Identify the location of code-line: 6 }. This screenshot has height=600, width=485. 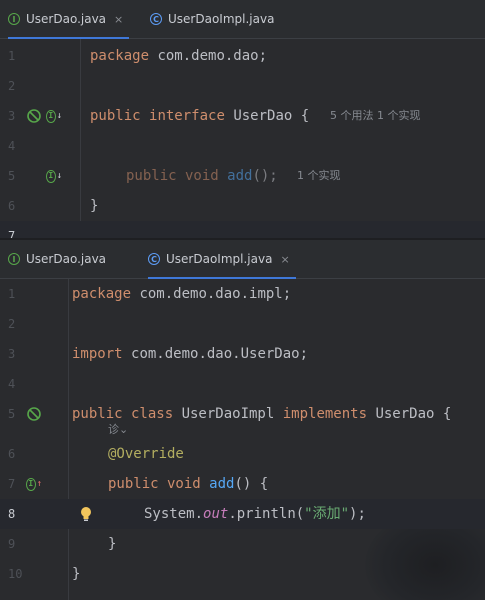
(242, 206).